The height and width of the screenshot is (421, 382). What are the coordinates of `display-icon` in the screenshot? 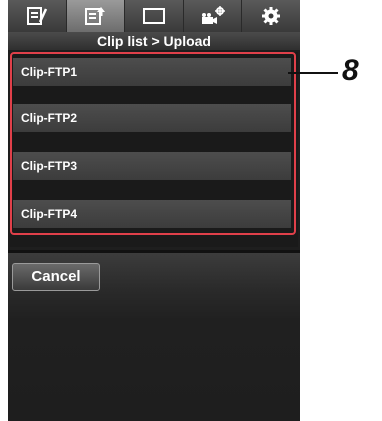 It's located at (153, 16).